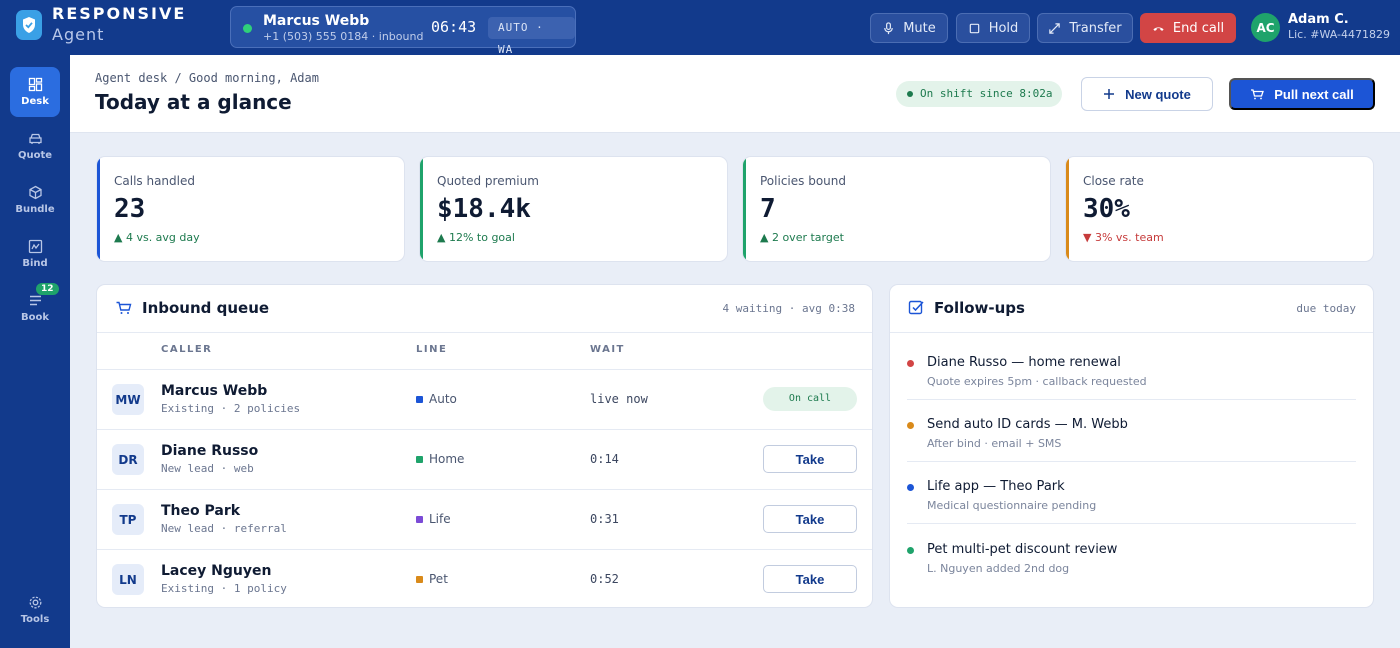 The height and width of the screenshot is (648, 1400). Describe the element at coordinates (1265, 27) in the screenshot. I see `user-avatar: AC` at that location.